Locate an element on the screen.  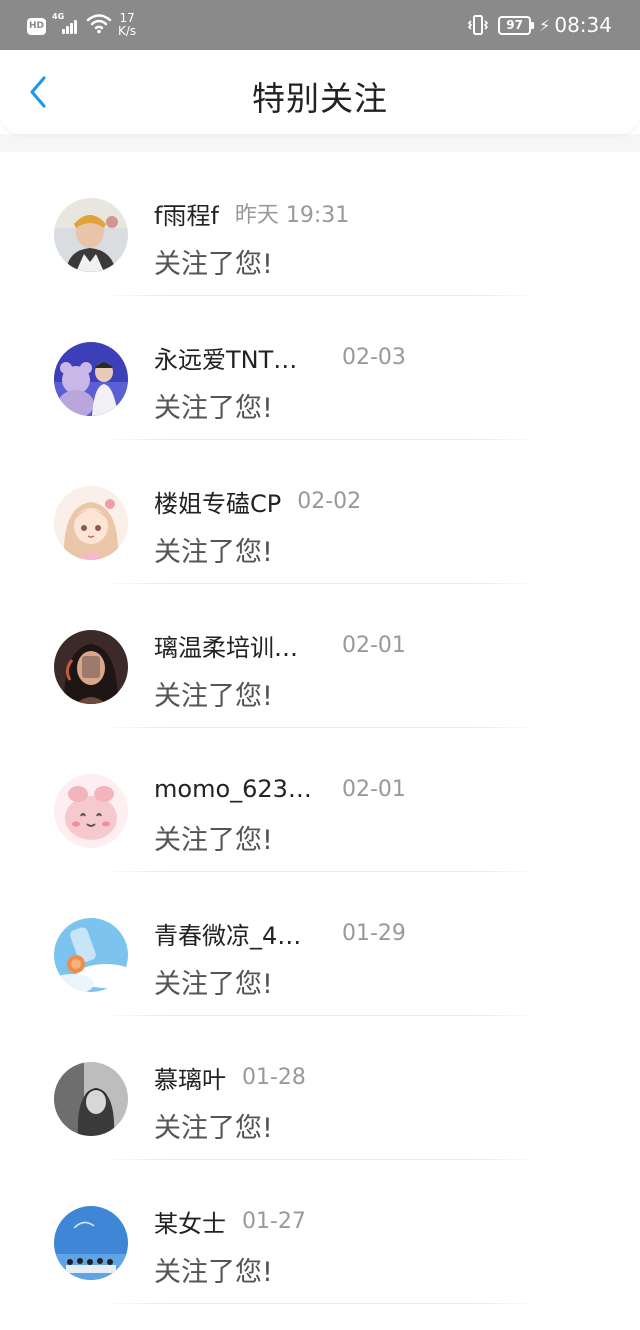
status-time: 08:34 is located at coordinates (583, 25).